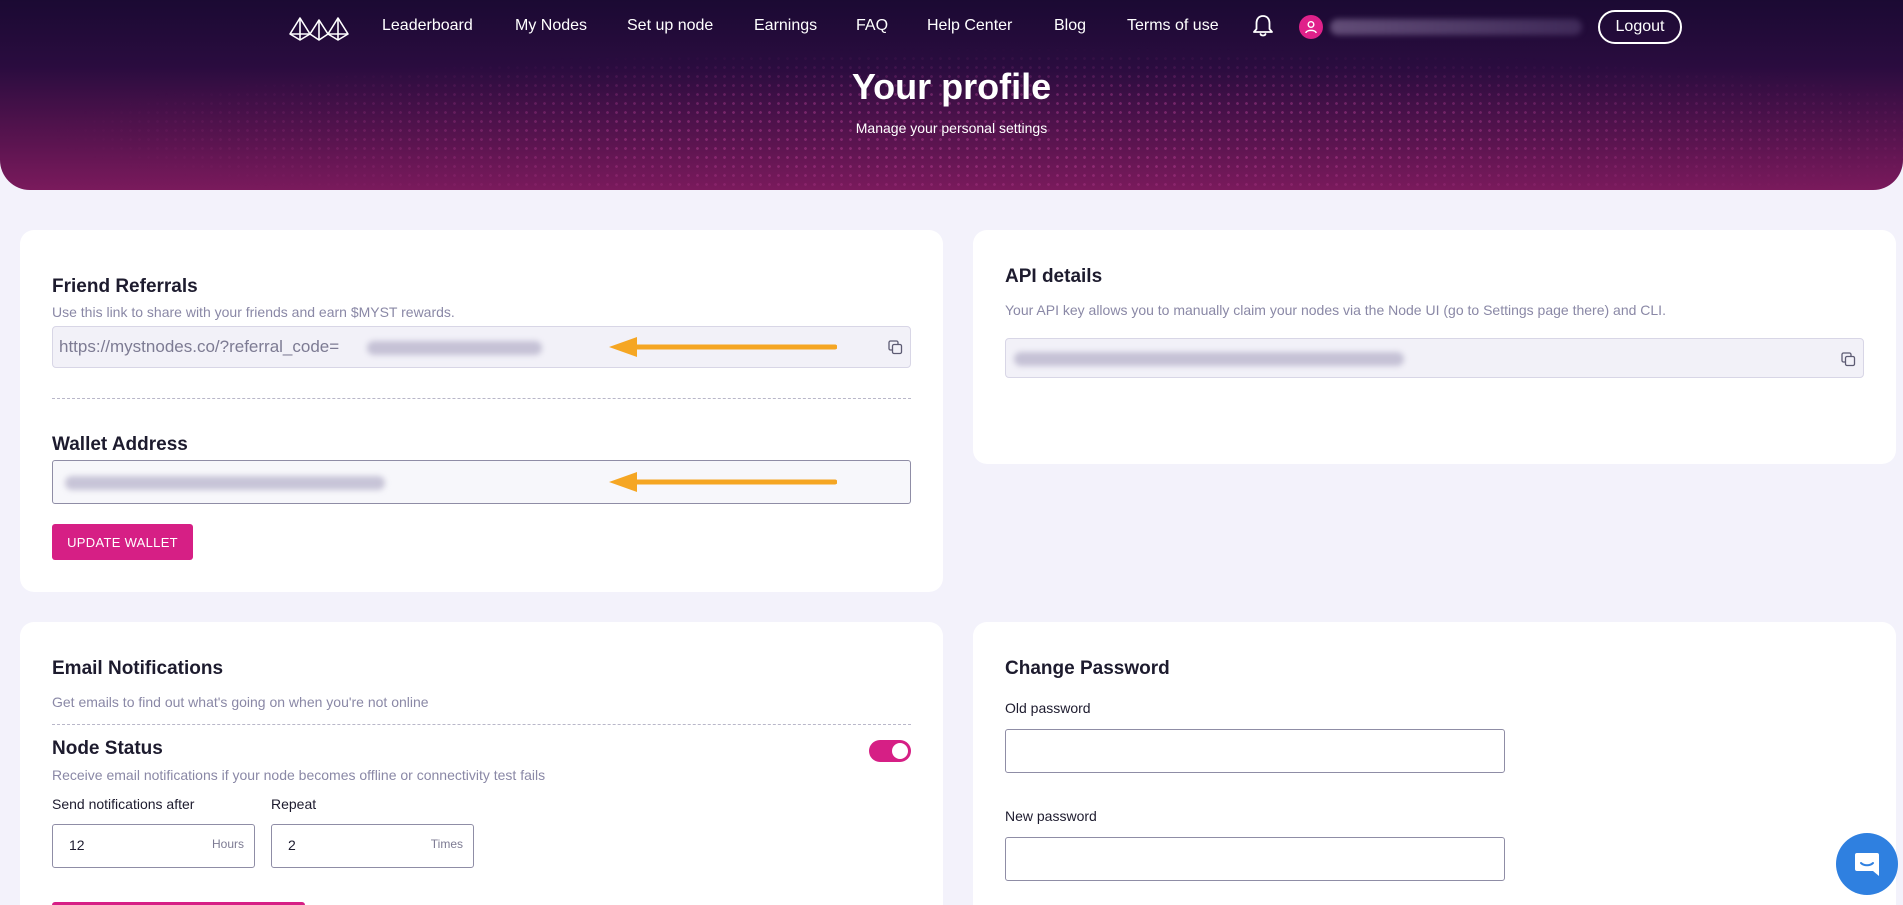  Describe the element at coordinates (1456, 27) in the screenshot. I see `user-email-redacted` at that location.